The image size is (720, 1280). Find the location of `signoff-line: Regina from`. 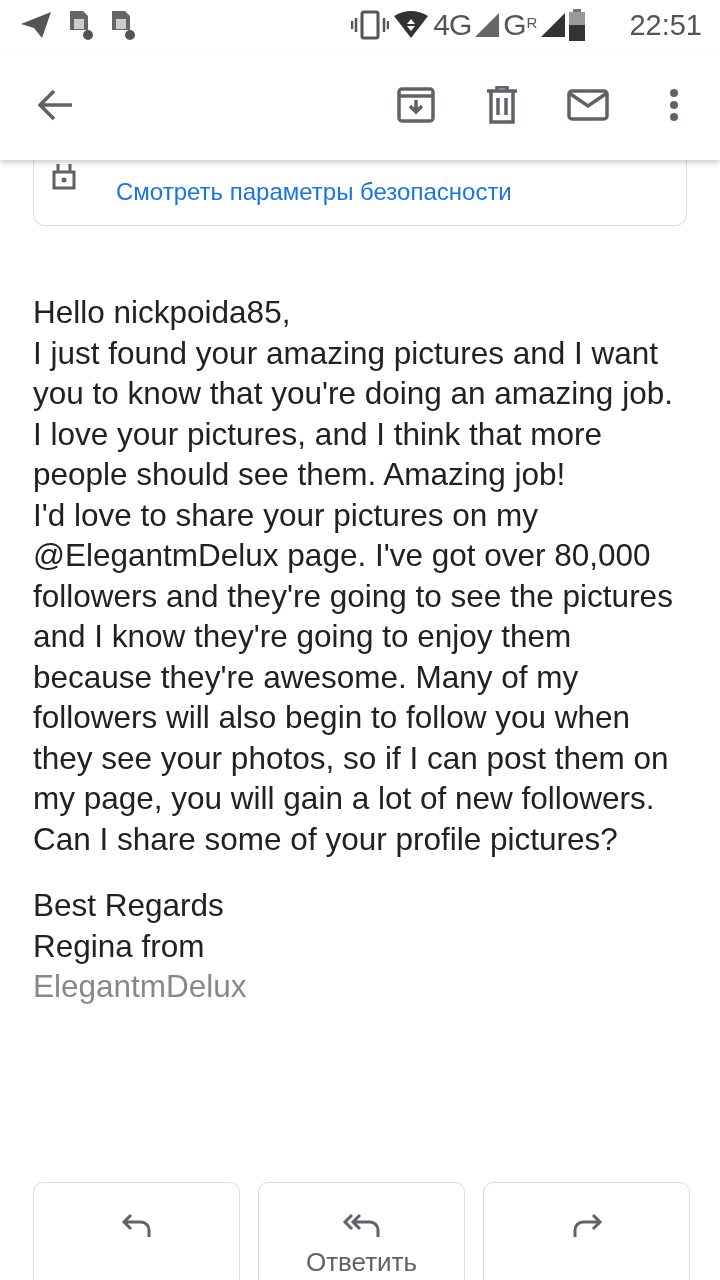

signoff-line: Regina from is located at coordinates (119, 946).